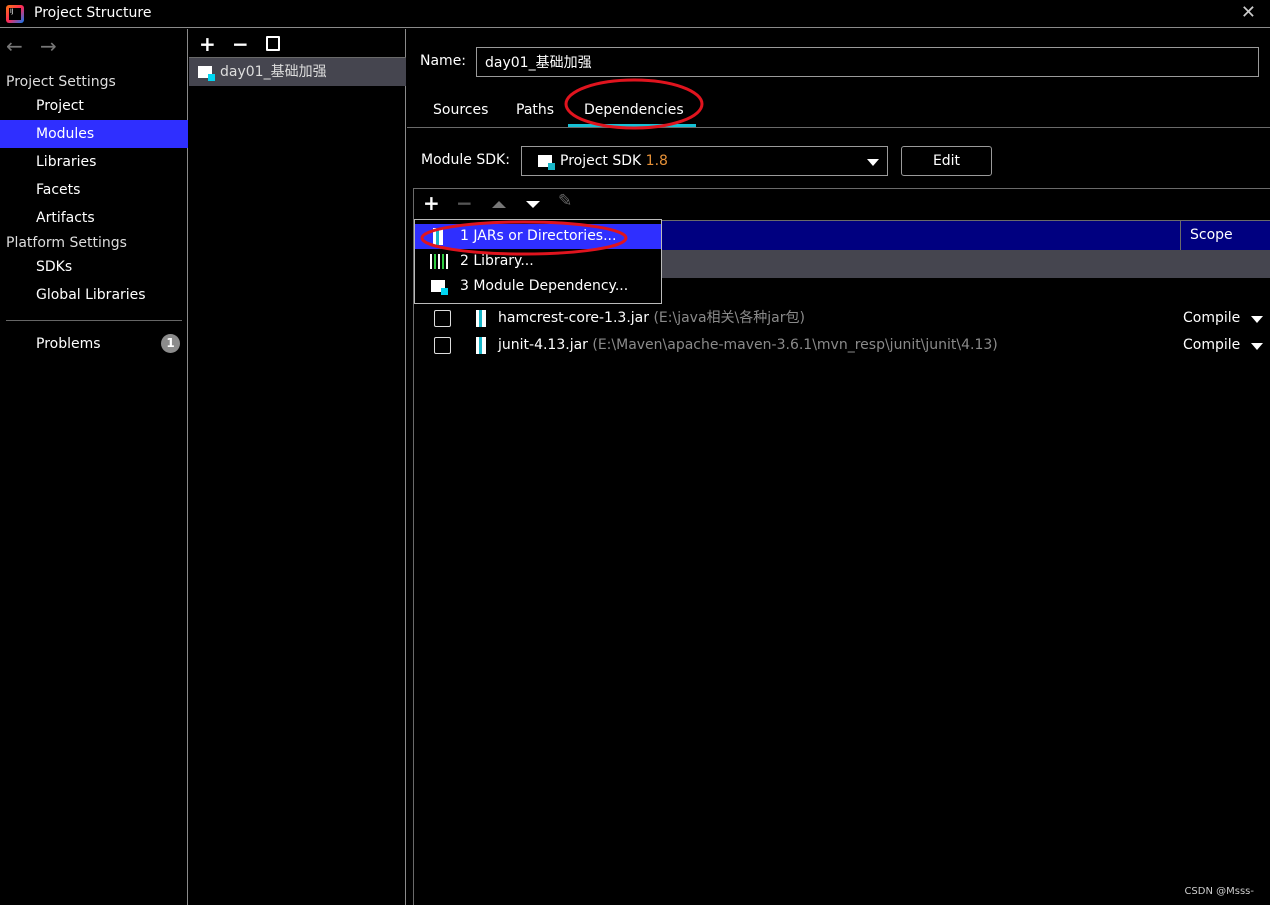  Describe the element at coordinates (460, 110) in the screenshot. I see `tab-sources: Sources` at that location.